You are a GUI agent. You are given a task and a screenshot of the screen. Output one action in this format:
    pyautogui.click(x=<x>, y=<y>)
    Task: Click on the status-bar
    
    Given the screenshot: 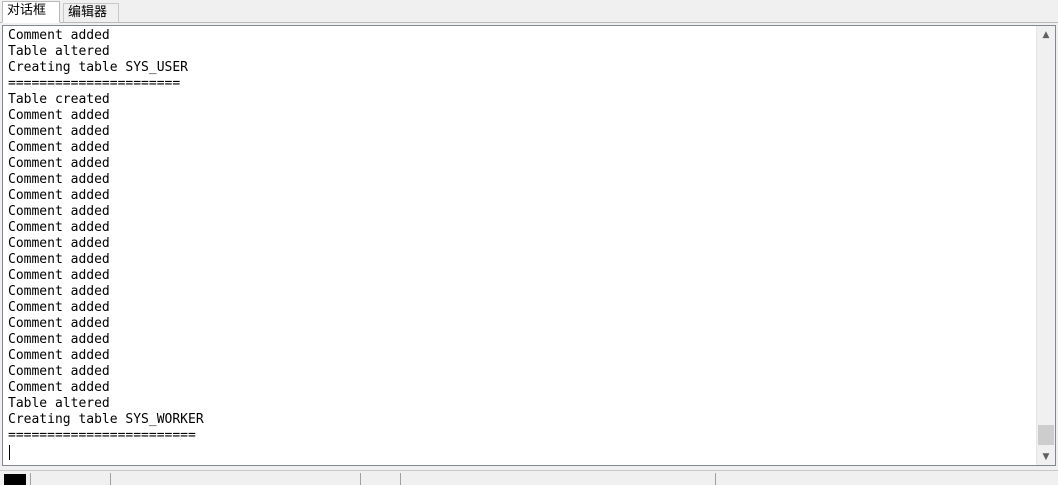 What is the action you would take?
    pyautogui.click(x=529, y=477)
    